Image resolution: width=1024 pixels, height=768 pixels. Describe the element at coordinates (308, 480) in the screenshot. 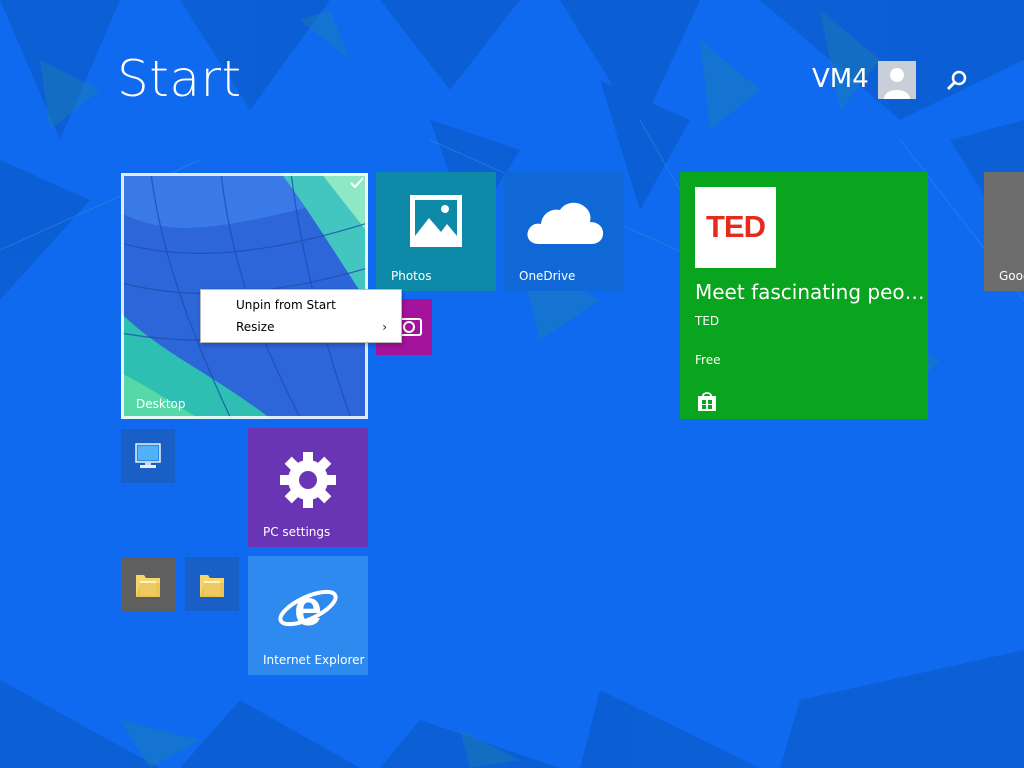

I see `gear-icon` at that location.